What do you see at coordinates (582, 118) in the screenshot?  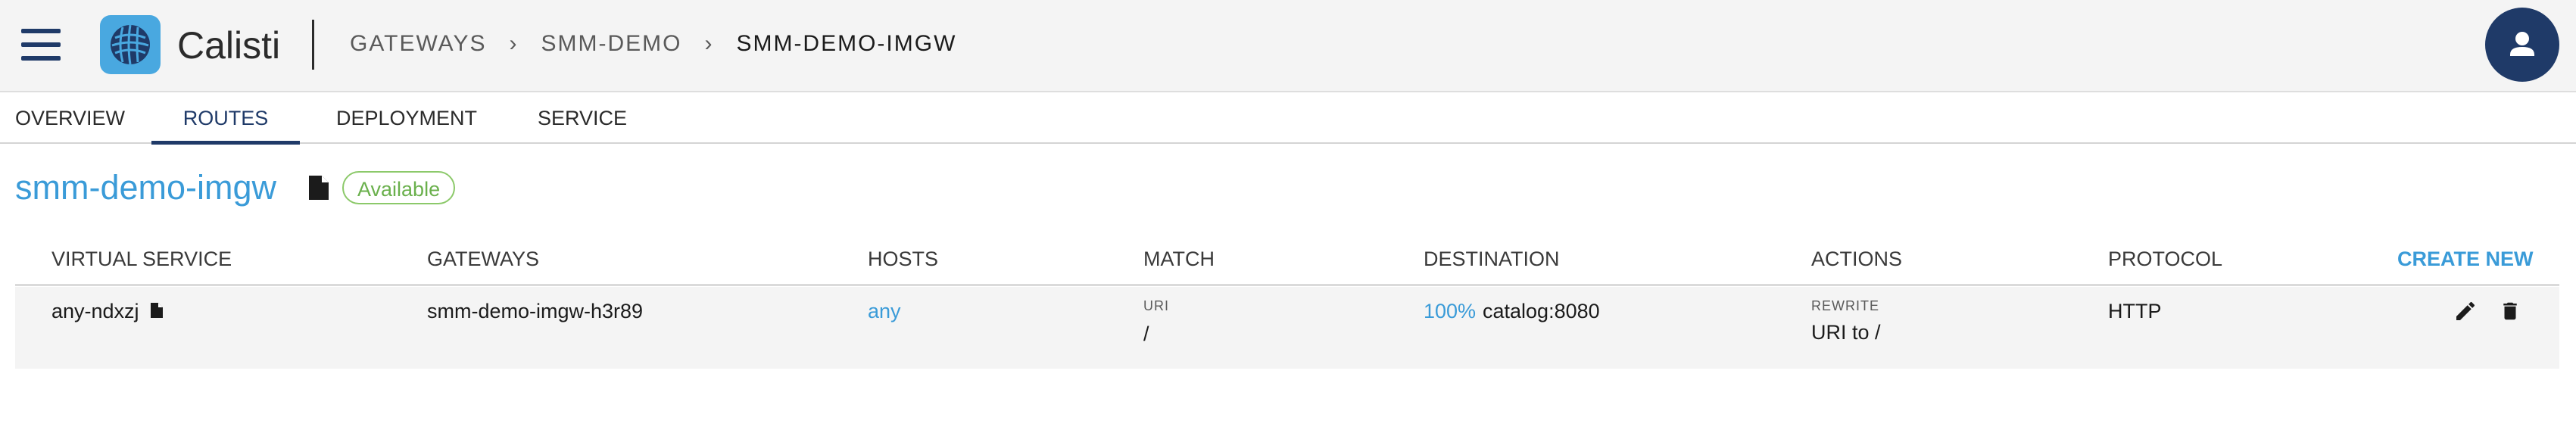 I see `tab-service: SERVICE` at bounding box center [582, 118].